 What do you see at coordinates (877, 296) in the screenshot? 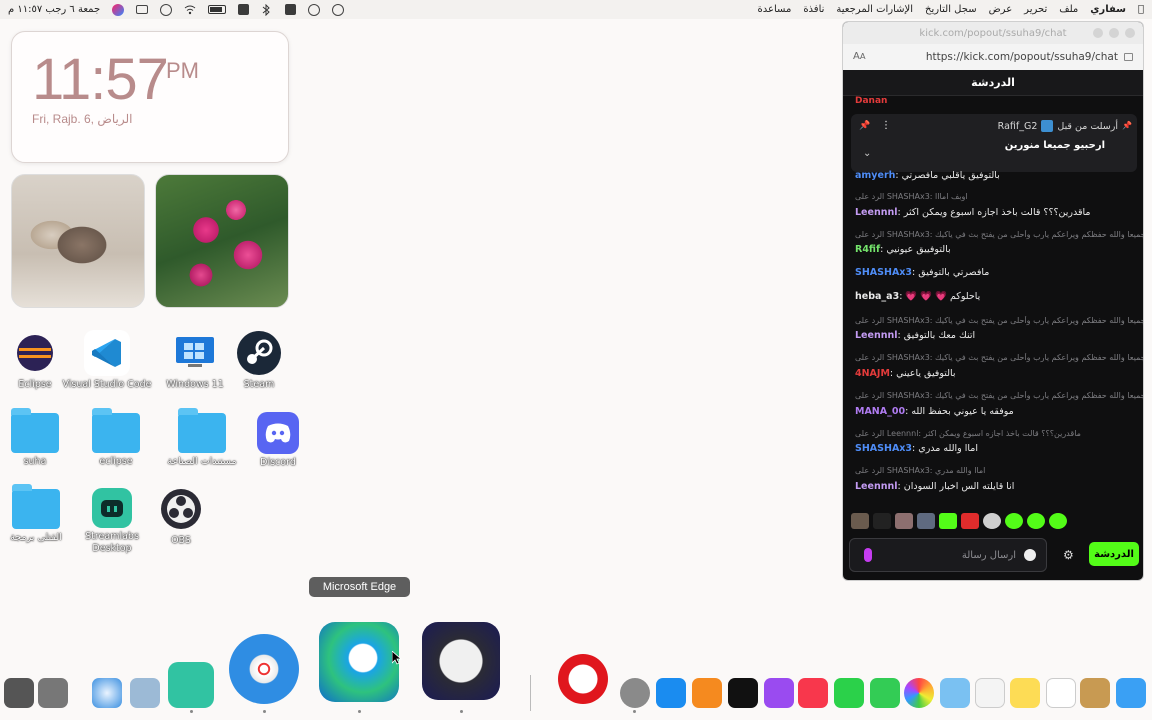
I see `chat-username: heba_a3` at bounding box center [877, 296].